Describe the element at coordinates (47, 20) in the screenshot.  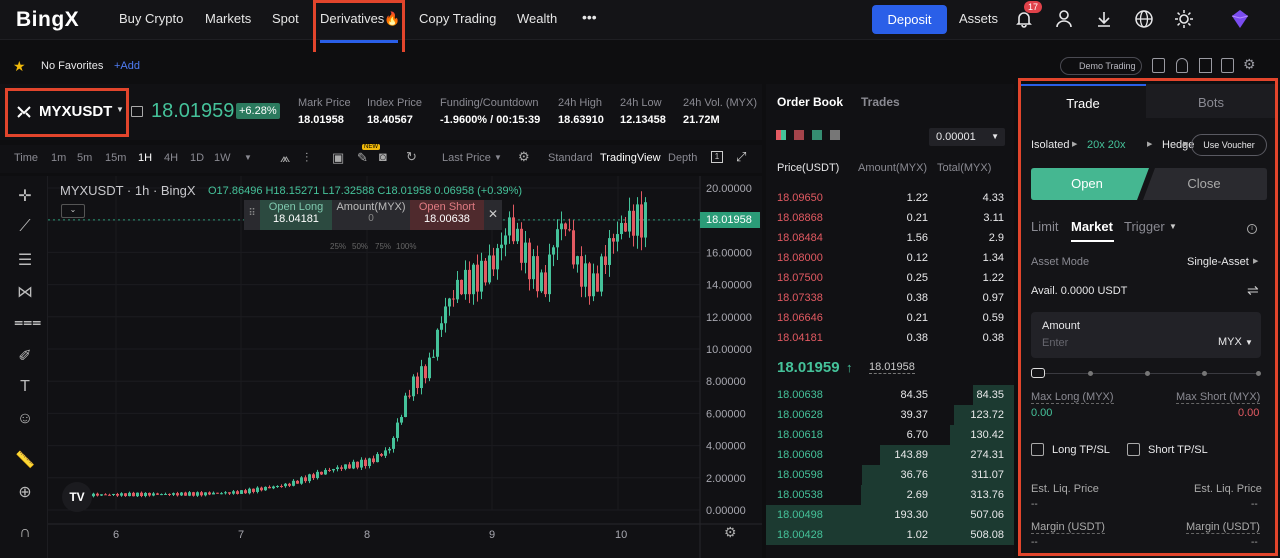
I see `bingx-logo: BingX` at that location.